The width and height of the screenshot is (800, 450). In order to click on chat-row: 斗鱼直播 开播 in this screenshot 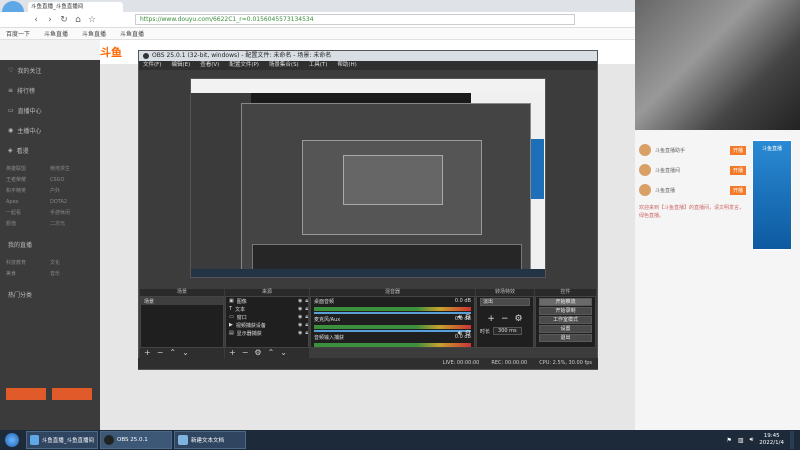, I will do `click(692, 190)`.